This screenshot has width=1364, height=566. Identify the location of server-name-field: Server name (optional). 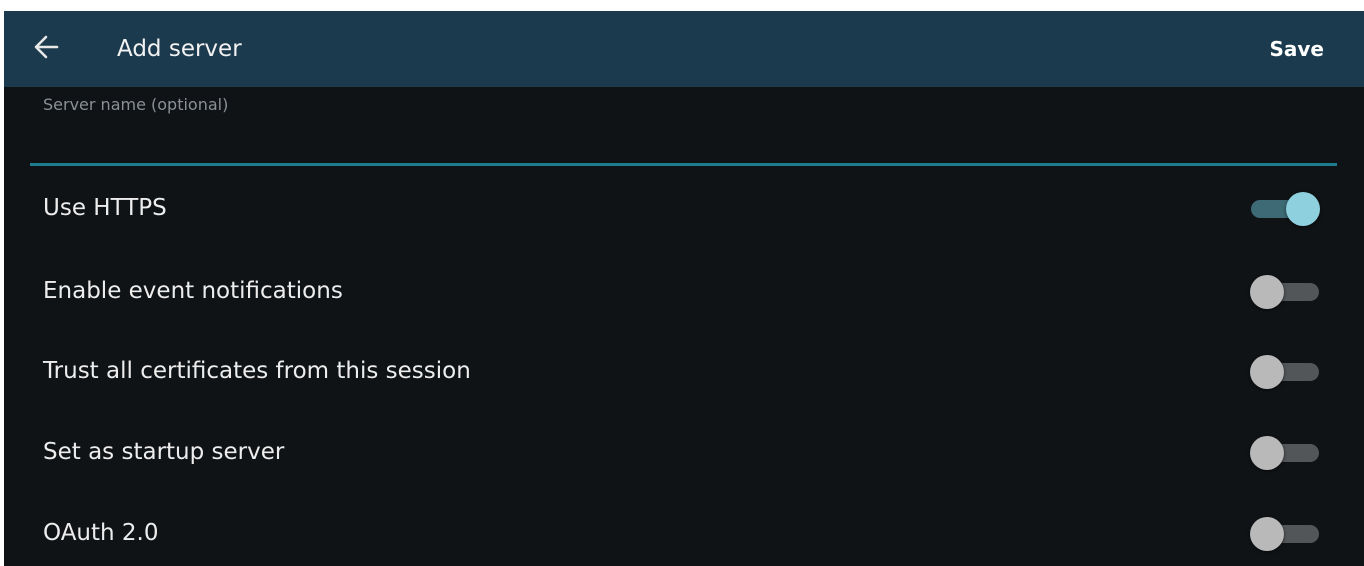
(683, 127).